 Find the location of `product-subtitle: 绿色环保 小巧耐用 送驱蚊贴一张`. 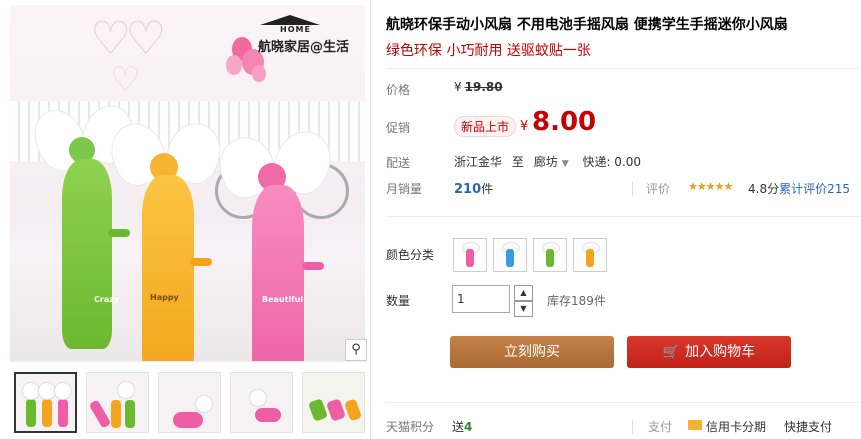

product-subtitle: 绿色环保 小巧耐用 送驱蚊贴一张 is located at coordinates (488, 51).